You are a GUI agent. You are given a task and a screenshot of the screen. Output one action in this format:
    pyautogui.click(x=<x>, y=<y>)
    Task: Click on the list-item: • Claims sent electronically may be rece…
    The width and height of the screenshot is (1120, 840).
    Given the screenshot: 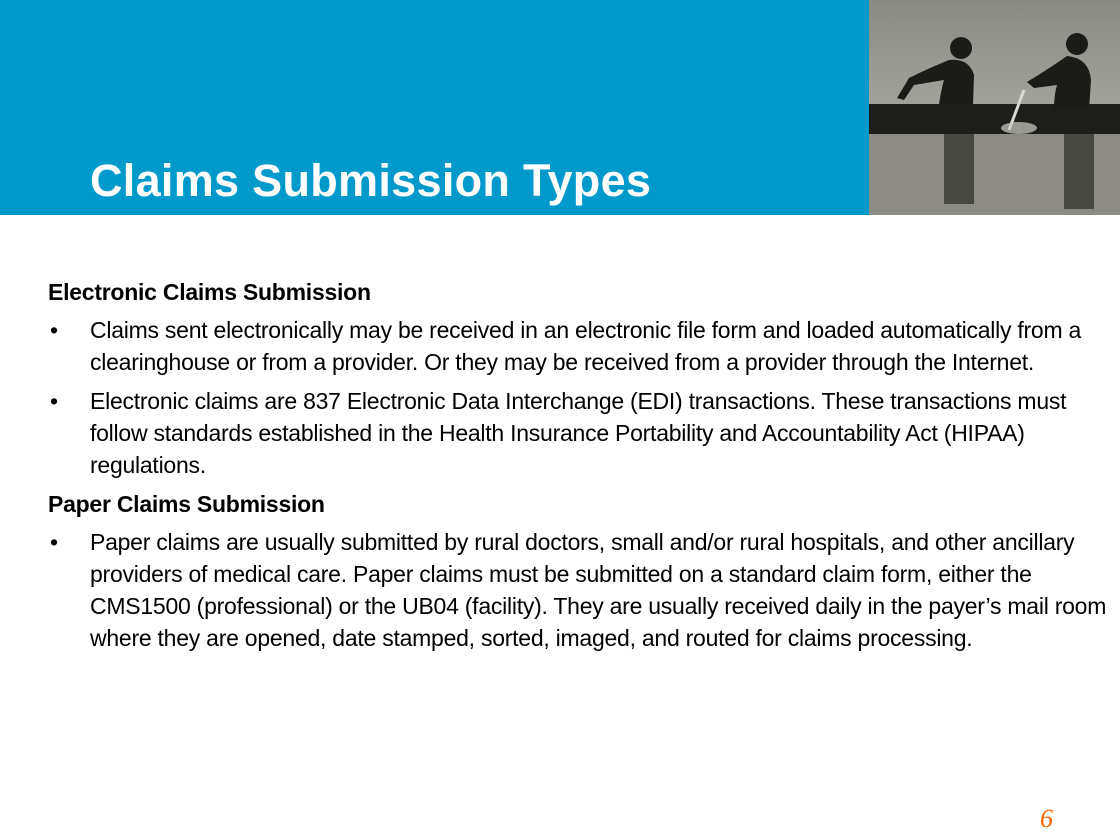 What is the action you would take?
    pyautogui.click(x=581, y=346)
    